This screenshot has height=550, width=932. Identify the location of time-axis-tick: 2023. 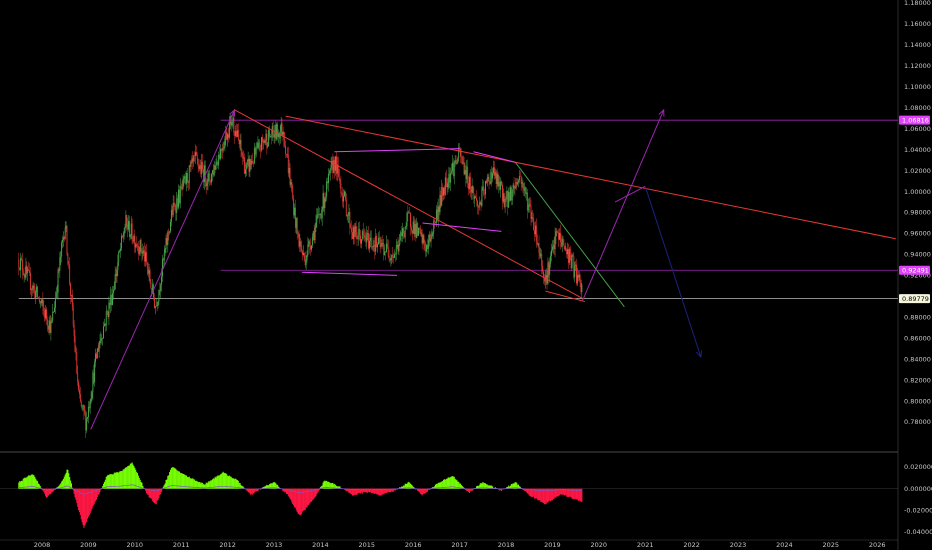
(738, 545).